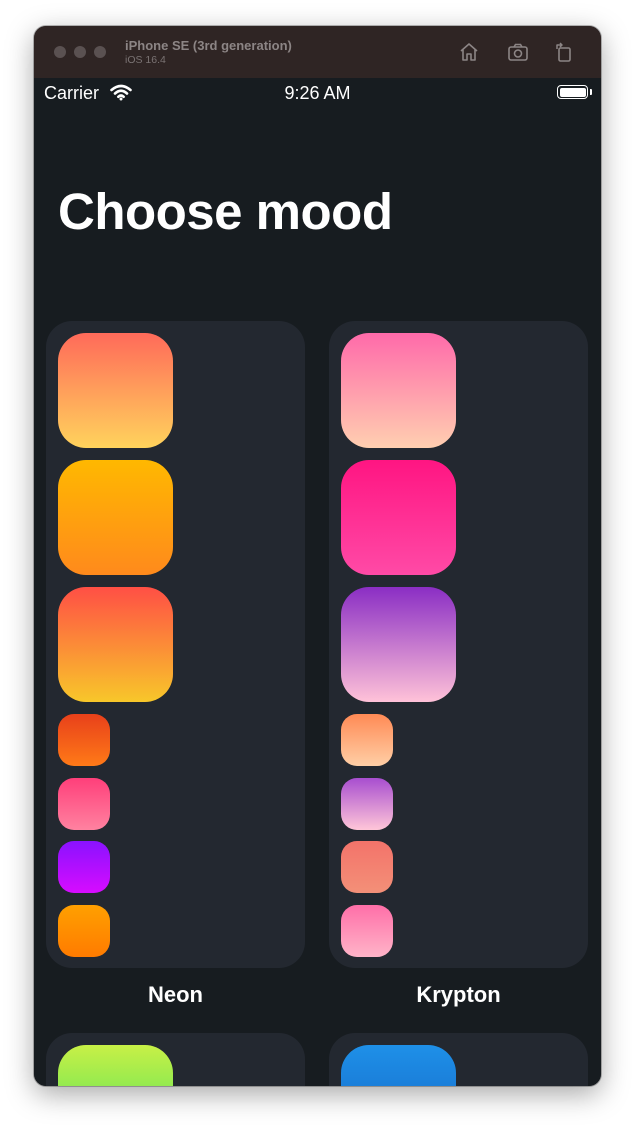 Image resolution: width=635 pixels, height=1128 pixels. What do you see at coordinates (317, 52) in the screenshot?
I see `simulator-titlebar: iPhone SE (3rd generation) iOS 16.4` at bounding box center [317, 52].